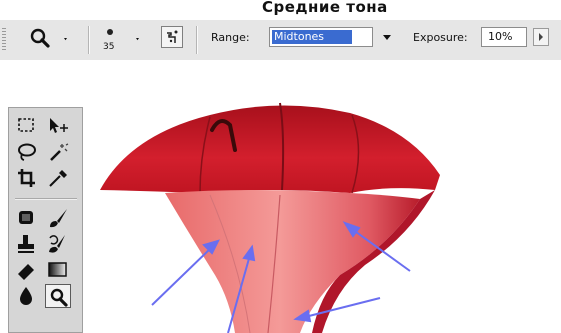 The height and width of the screenshot is (333, 561). What do you see at coordinates (230, 37) in the screenshot?
I see `range-label: Range:` at bounding box center [230, 37].